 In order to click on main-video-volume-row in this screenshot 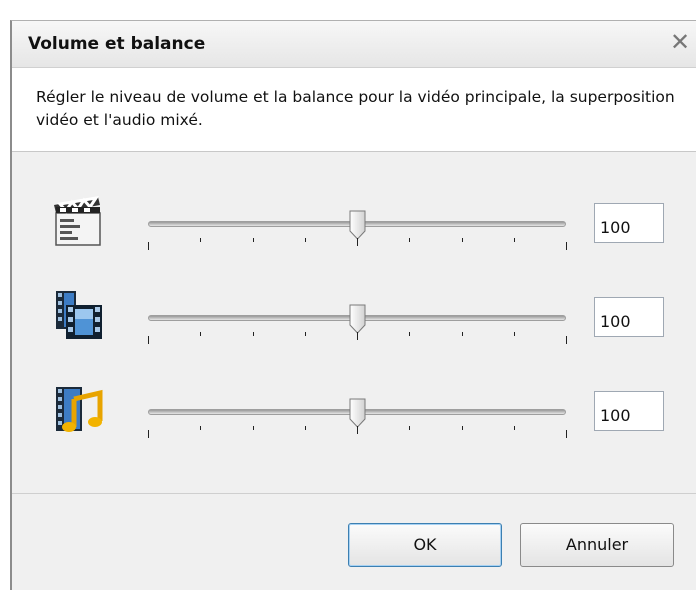, I will do `click(354, 228)`.